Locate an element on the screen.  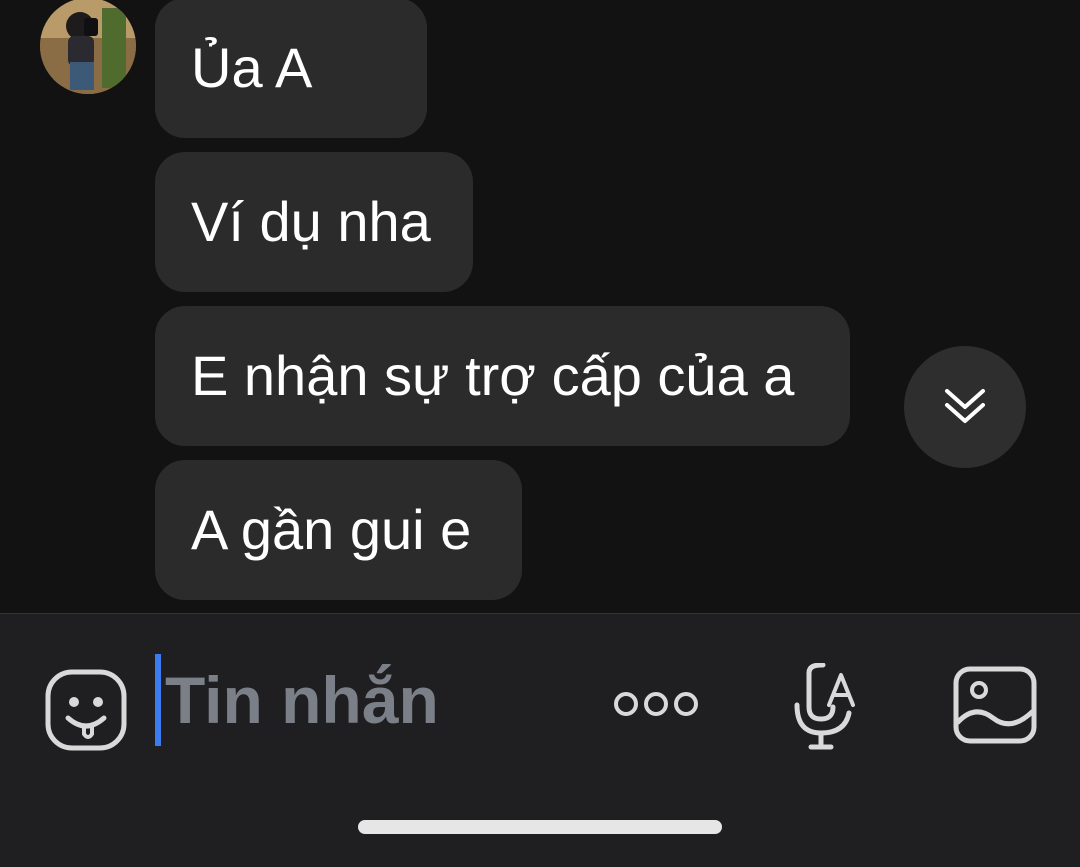
gallery-button is located at coordinates (995, 705).